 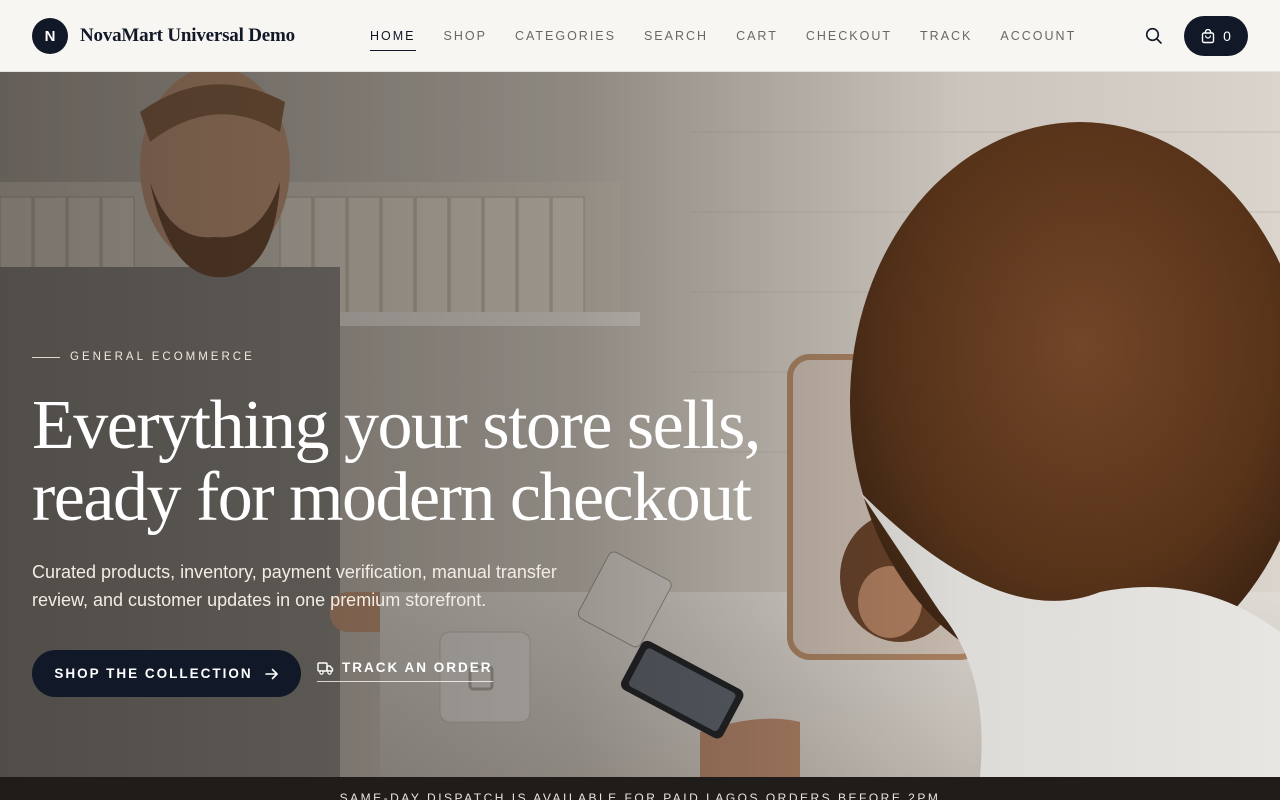 What do you see at coordinates (1038, 36) in the screenshot?
I see `nav-account: ACCOUNT` at bounding box center [1038, 36].